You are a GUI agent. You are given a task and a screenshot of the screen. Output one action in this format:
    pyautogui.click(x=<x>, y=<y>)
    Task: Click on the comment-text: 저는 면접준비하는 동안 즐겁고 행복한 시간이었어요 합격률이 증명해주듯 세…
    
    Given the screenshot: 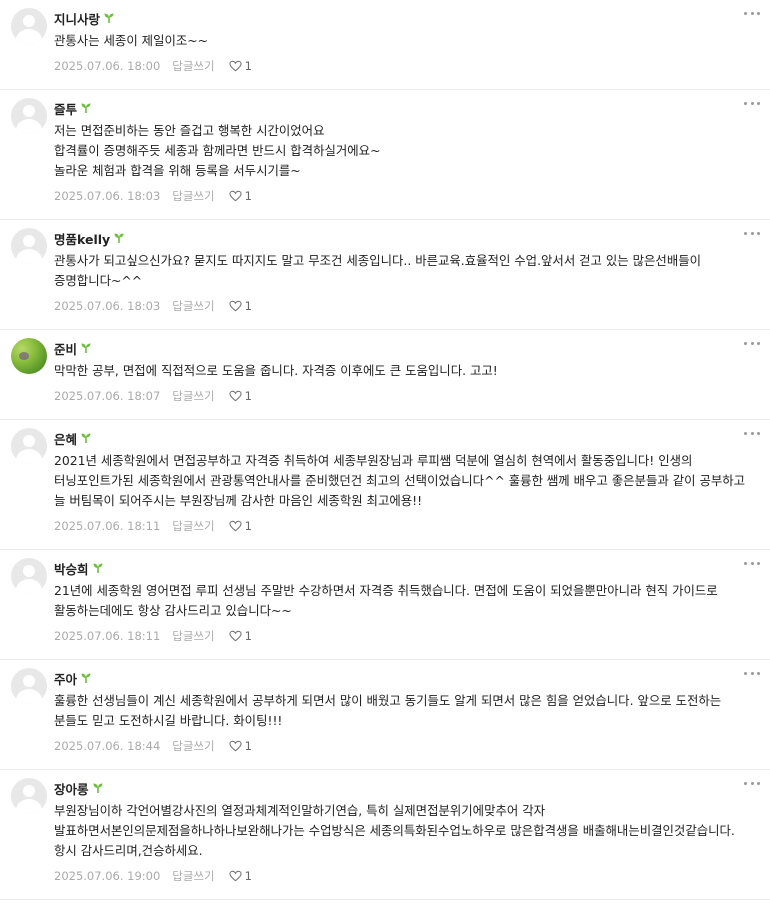 What is the action you would take?
    pyautogui.click(x=217, y=150)
    